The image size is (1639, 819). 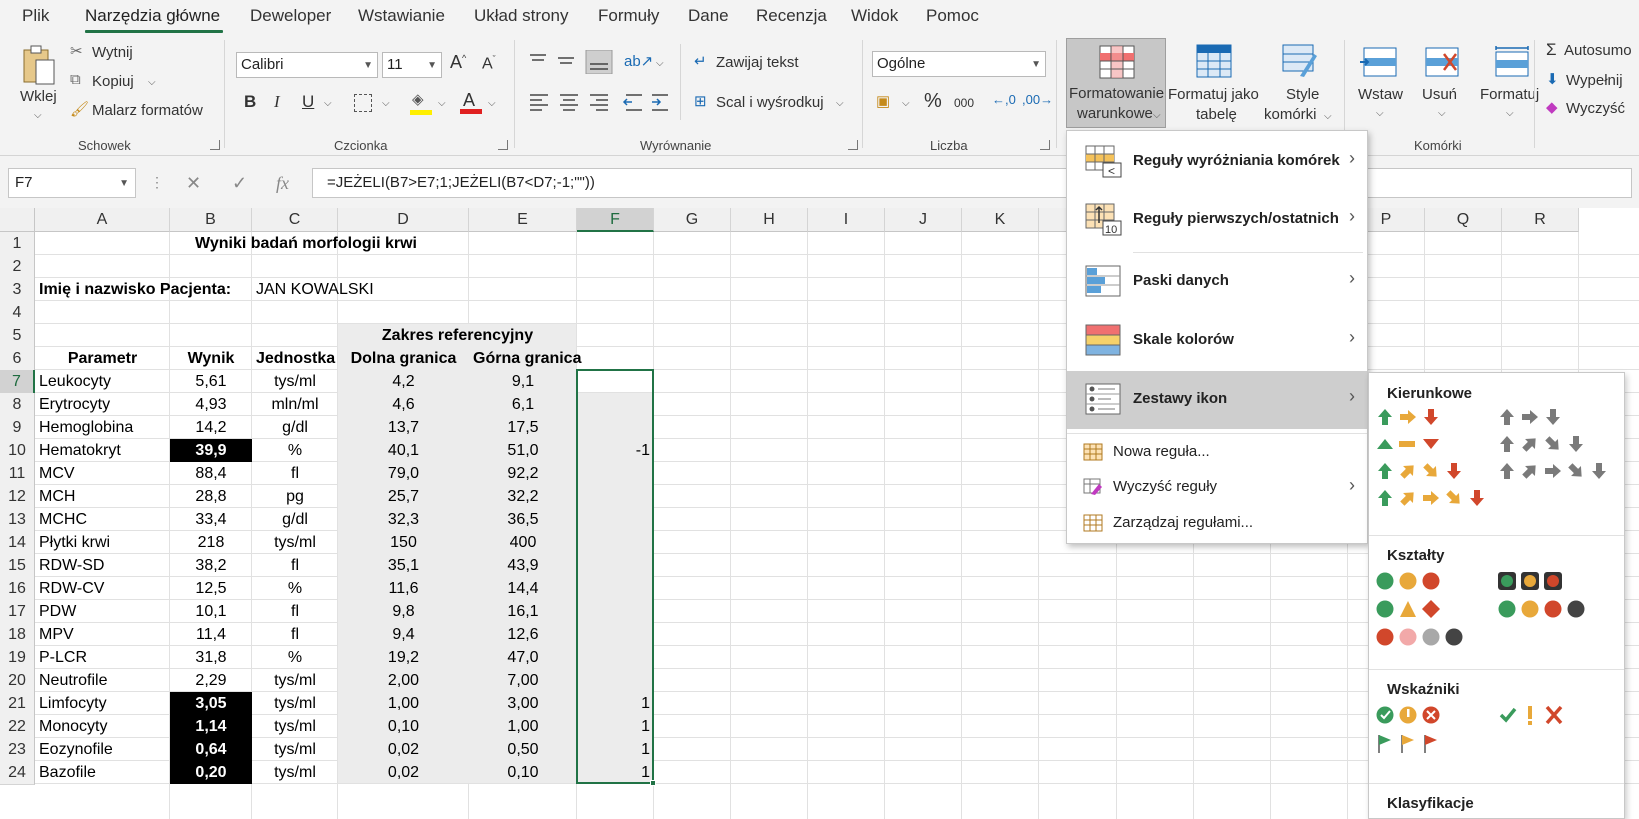 I want to click on lower-bound: 11,6, so click(x=403, y=588).